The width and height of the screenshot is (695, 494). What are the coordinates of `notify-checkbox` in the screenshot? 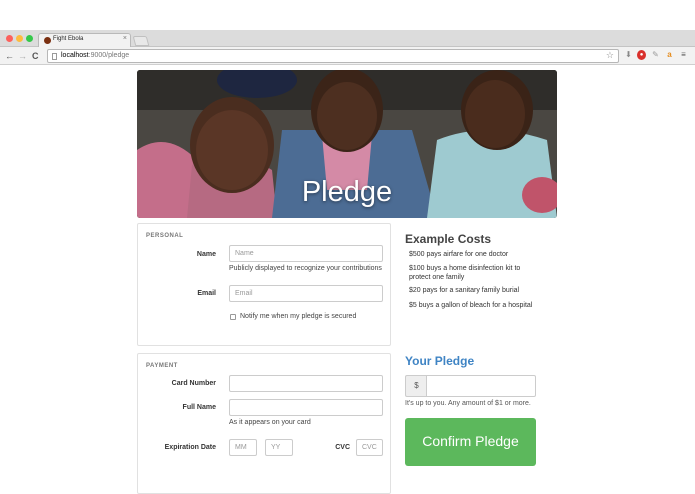 It's located at (233, 317).